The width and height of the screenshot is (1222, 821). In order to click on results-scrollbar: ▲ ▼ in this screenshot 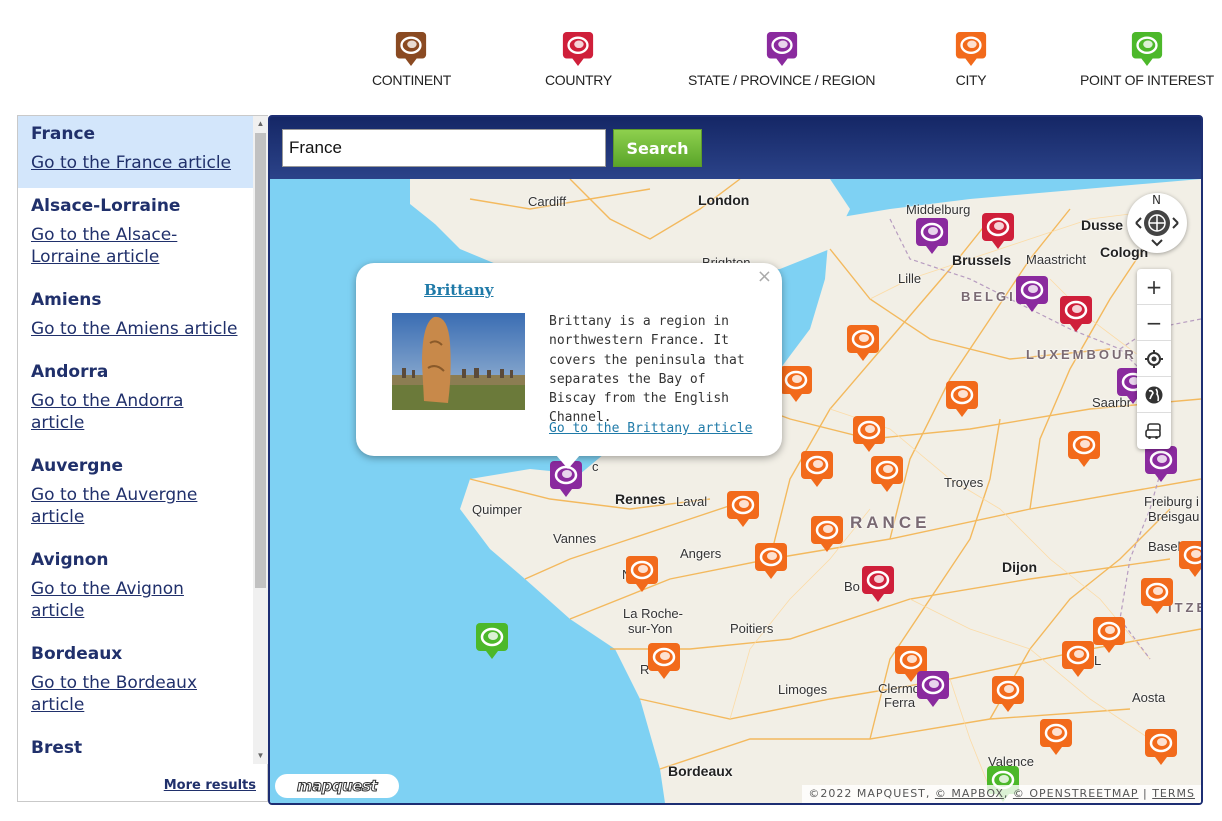, I will do `click(260, 440)`.